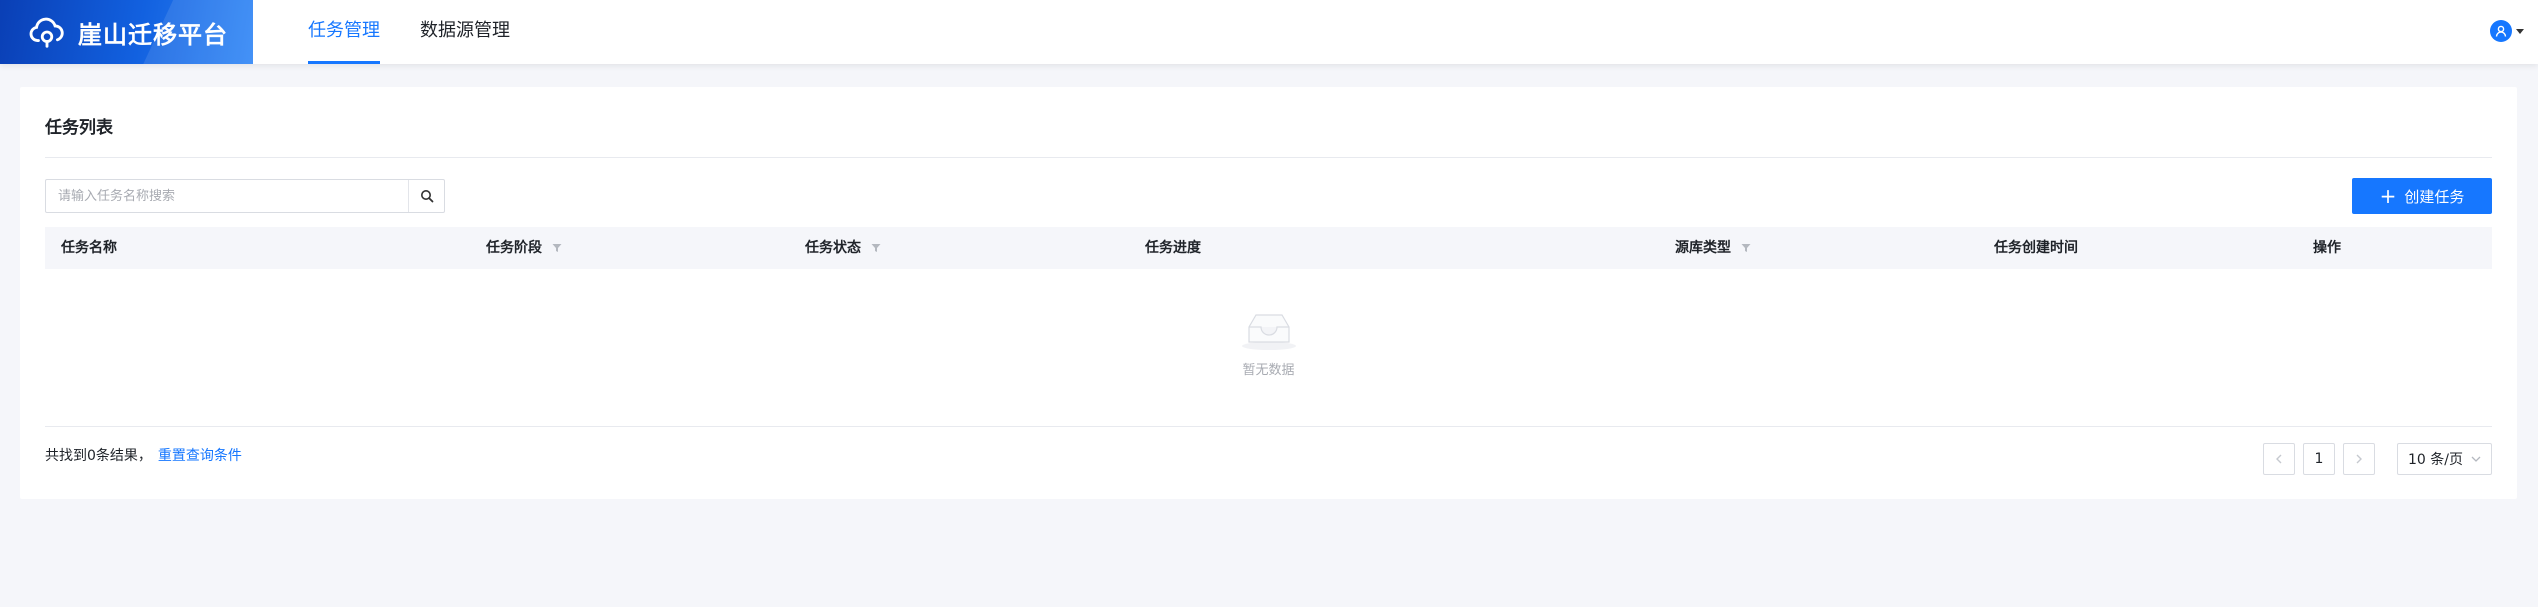 This screenshot has width=2538, height=607. I want to click on prev-page-button, so click(2279, 459).